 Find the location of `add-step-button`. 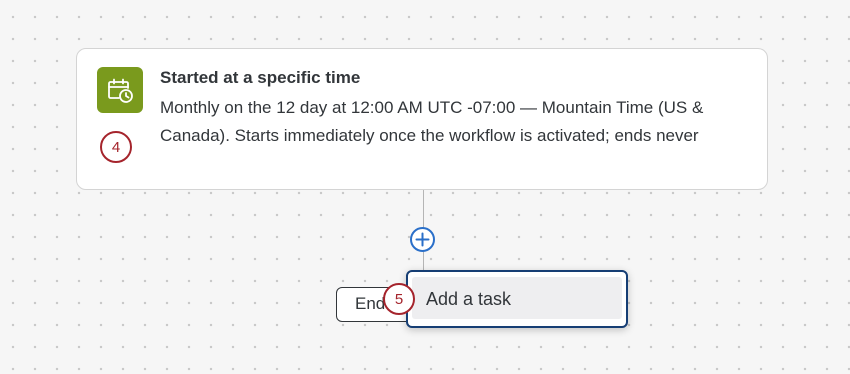

add-step-button is located at coordinates (422, 239).